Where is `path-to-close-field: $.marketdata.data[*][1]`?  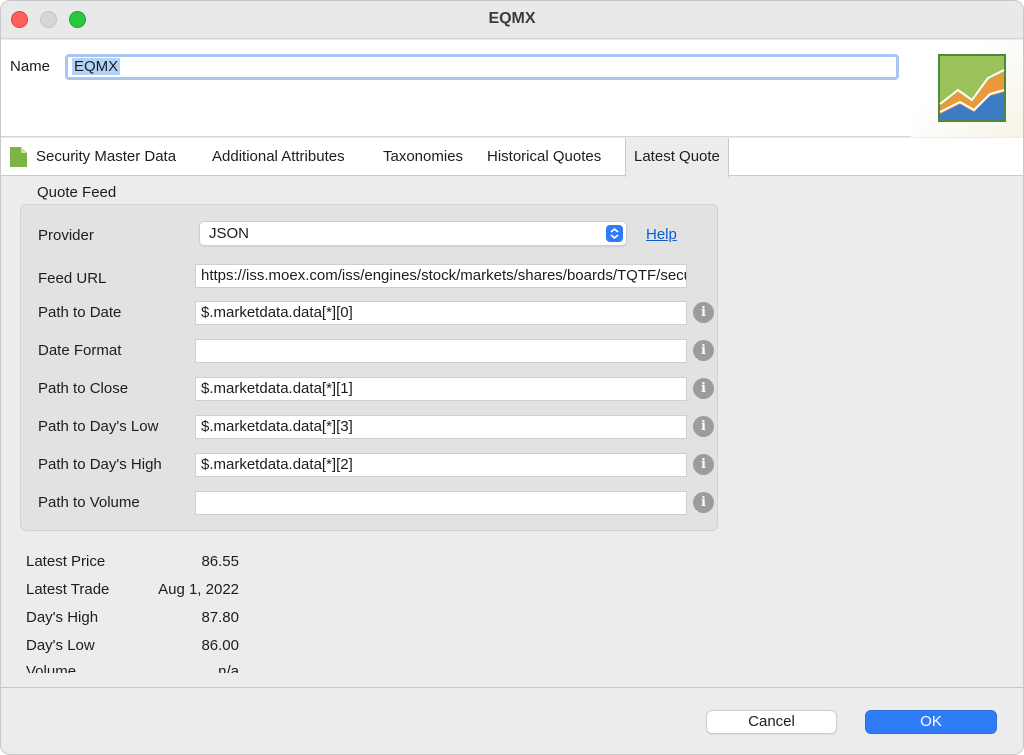
path-to-close-field: $.marketdata.data[*][1] is located at coordinates (441, 389).